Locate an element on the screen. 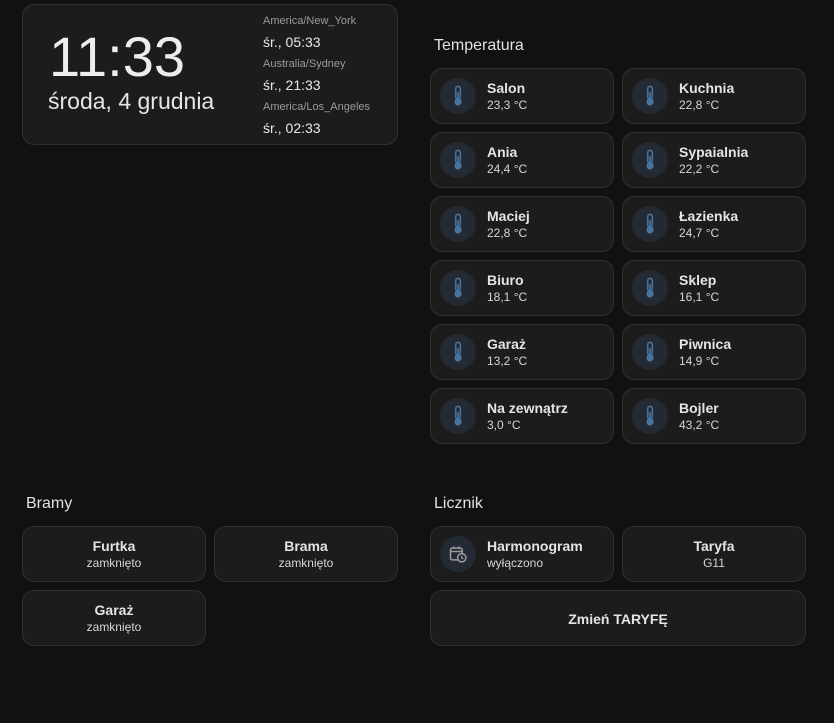  temperature-tile: Piwnica 14,9 °C is located at coordinates (714, 352).